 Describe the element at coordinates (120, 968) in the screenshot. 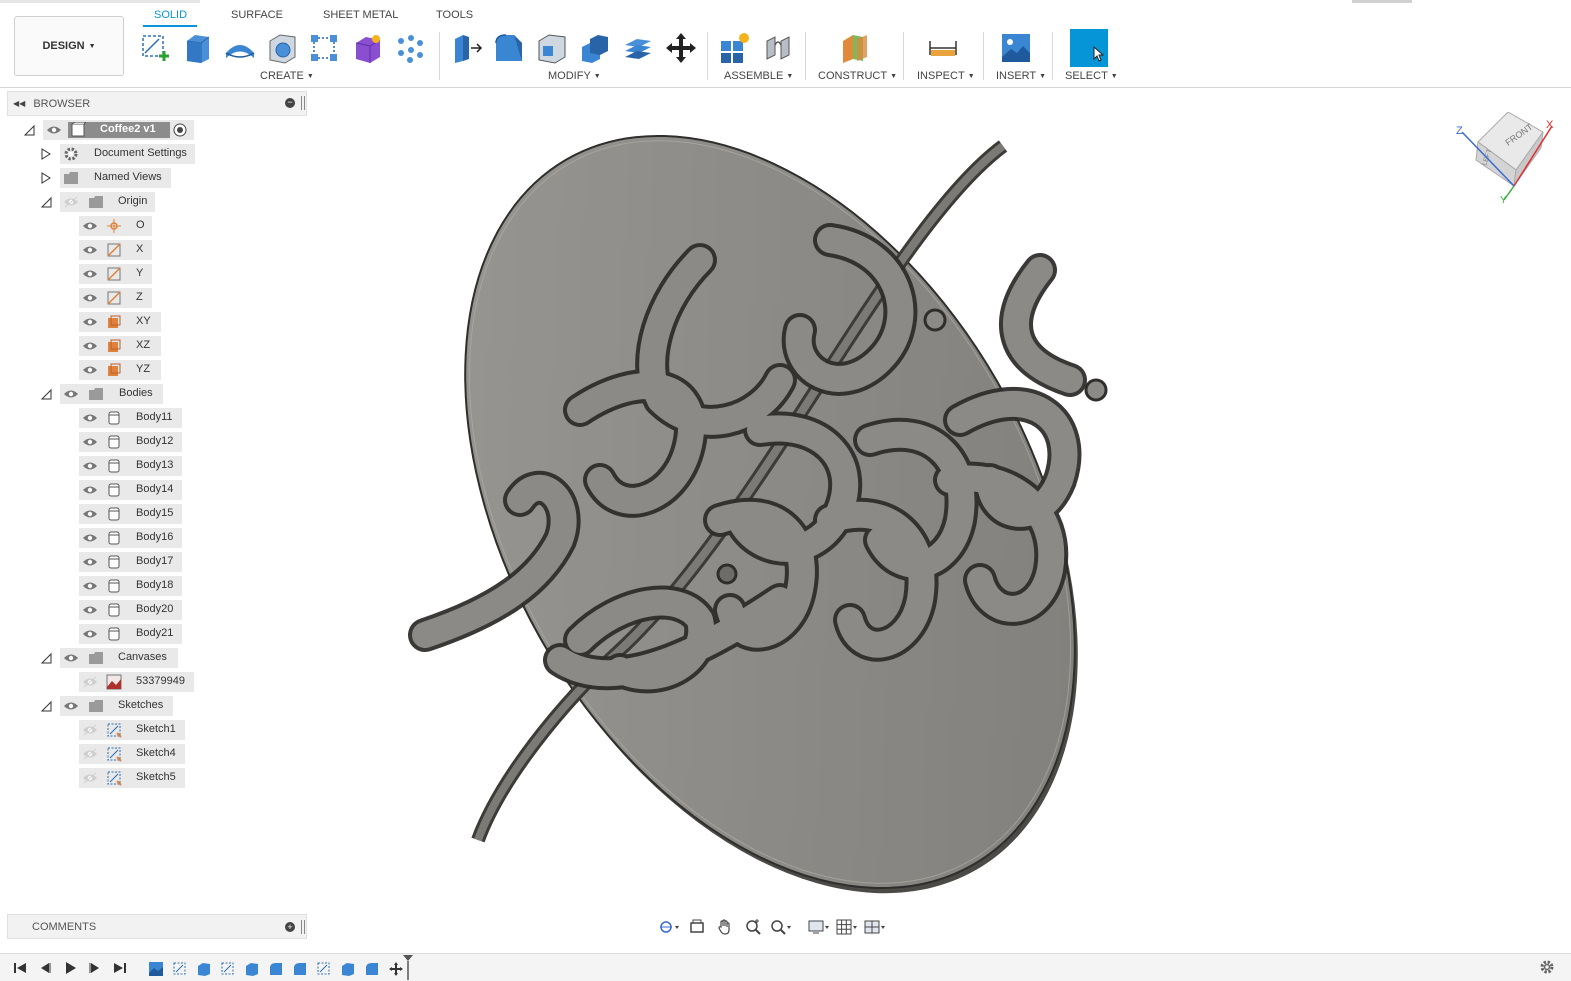

I see `go-to-end-icon` at that location.